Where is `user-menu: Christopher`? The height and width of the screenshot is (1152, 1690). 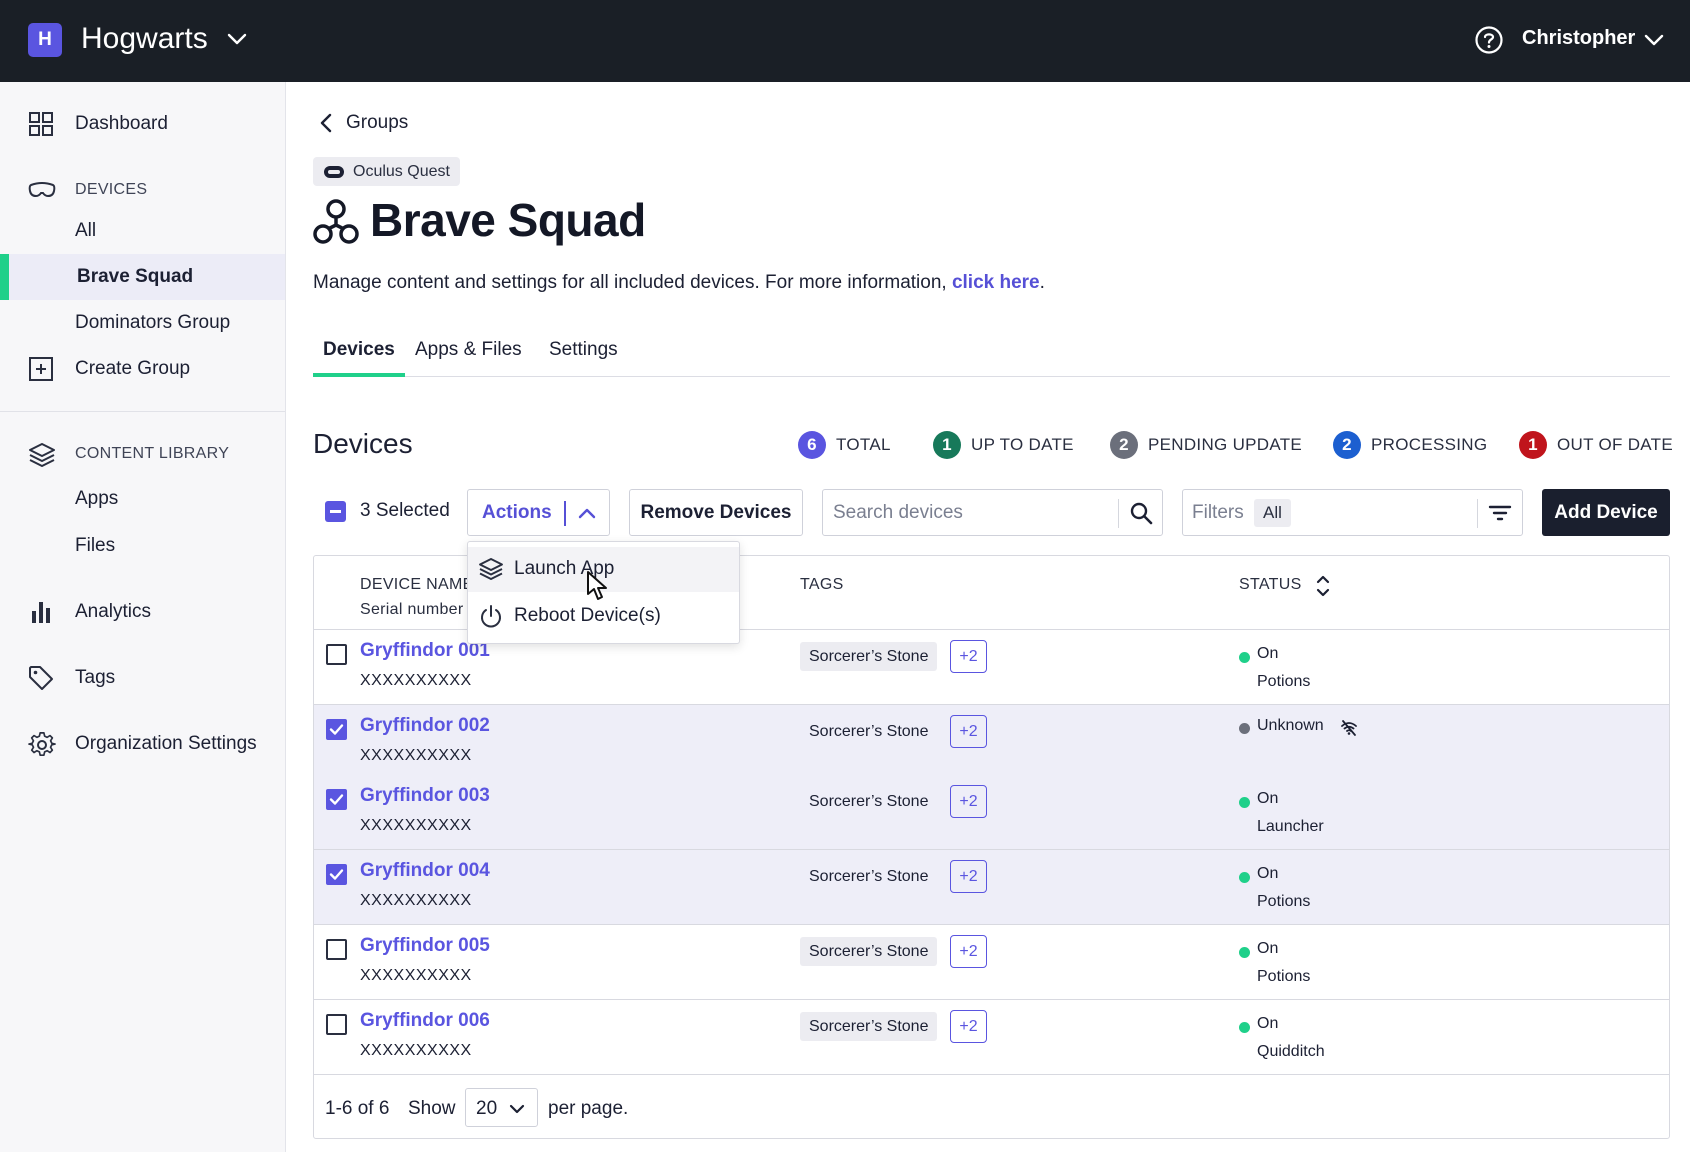
user-menu: Christopher is located at coordinates (1578, 38).